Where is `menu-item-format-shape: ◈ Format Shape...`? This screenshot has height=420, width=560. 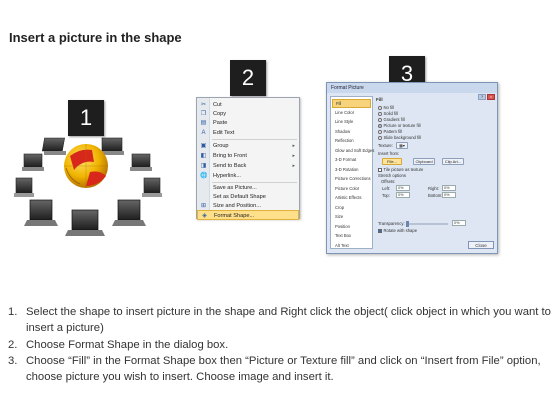
menu-item-format-shape: ◈ Format Shape... is located at coordinates (248, 215).